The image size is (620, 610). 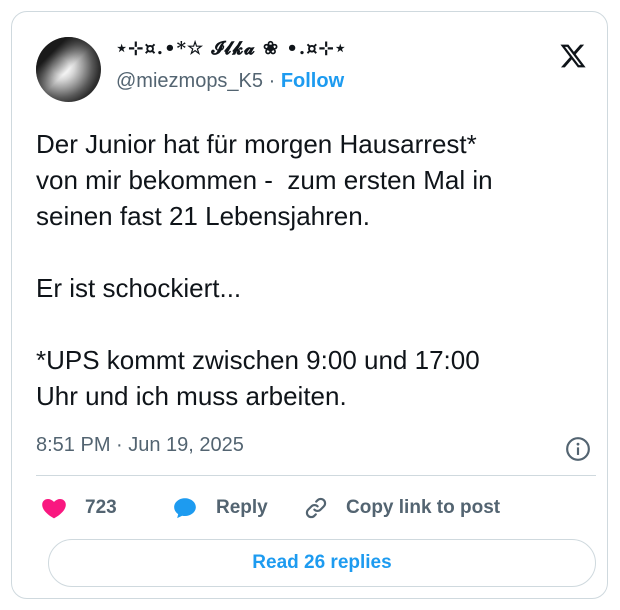 What do you see at coordinates (316, 475) in the screenshot?
I see `divider` at bounding box center [316, 475].